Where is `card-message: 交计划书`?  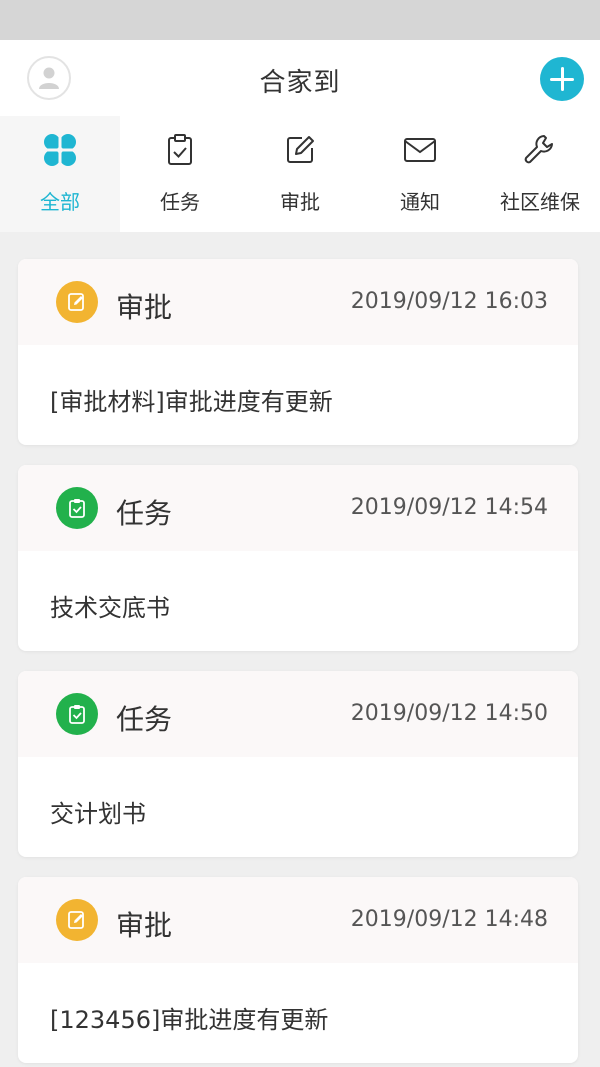
card-message: 交计划书 is located at coordinates (98, 814).